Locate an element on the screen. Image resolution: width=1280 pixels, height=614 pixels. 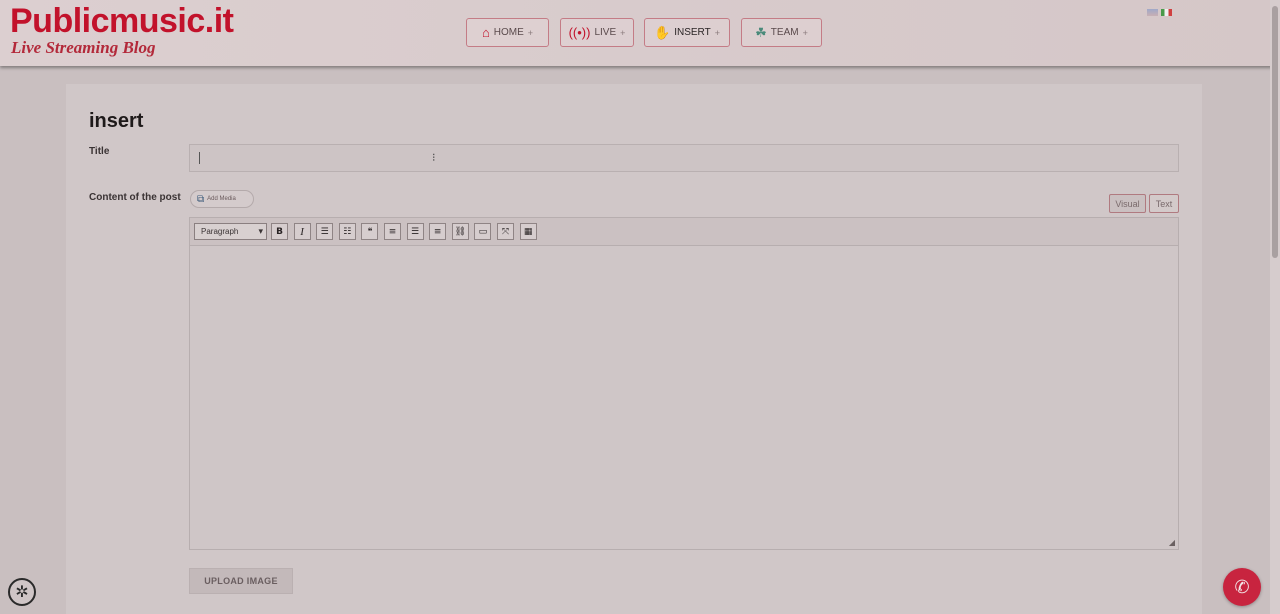
editor-toolbar: Paragraph BI☰☷❝≡☰≡⛓▭⤧▦ is located at coordinates (684, 232).